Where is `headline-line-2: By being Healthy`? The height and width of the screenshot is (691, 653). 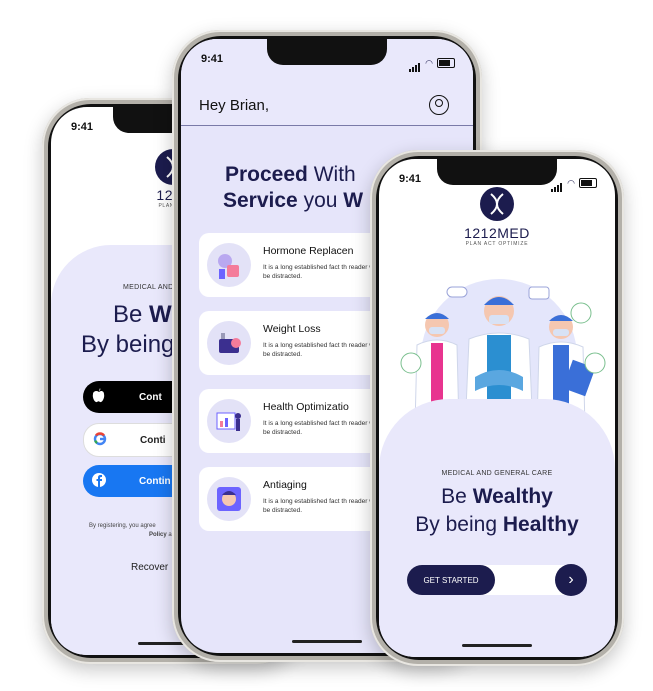
headline-line-2: By being Healthy is located at coordinates (497, 525).